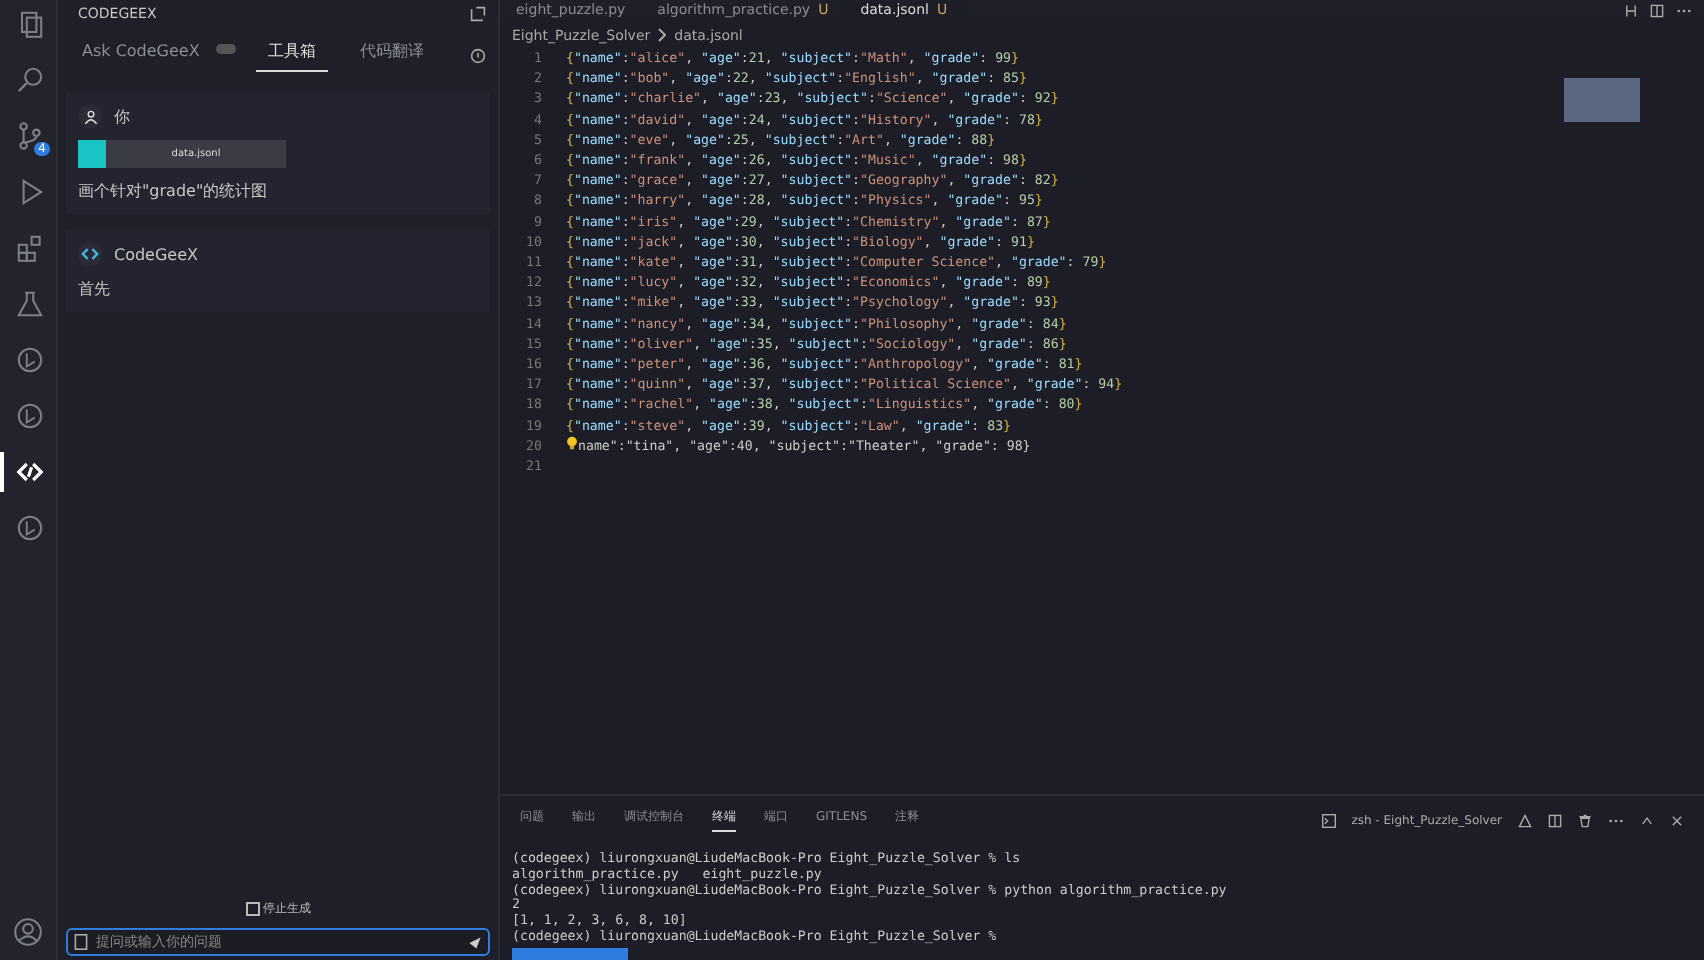 The image size is (1704, 960). I want to click on author-name: 你, so click(122, 116).